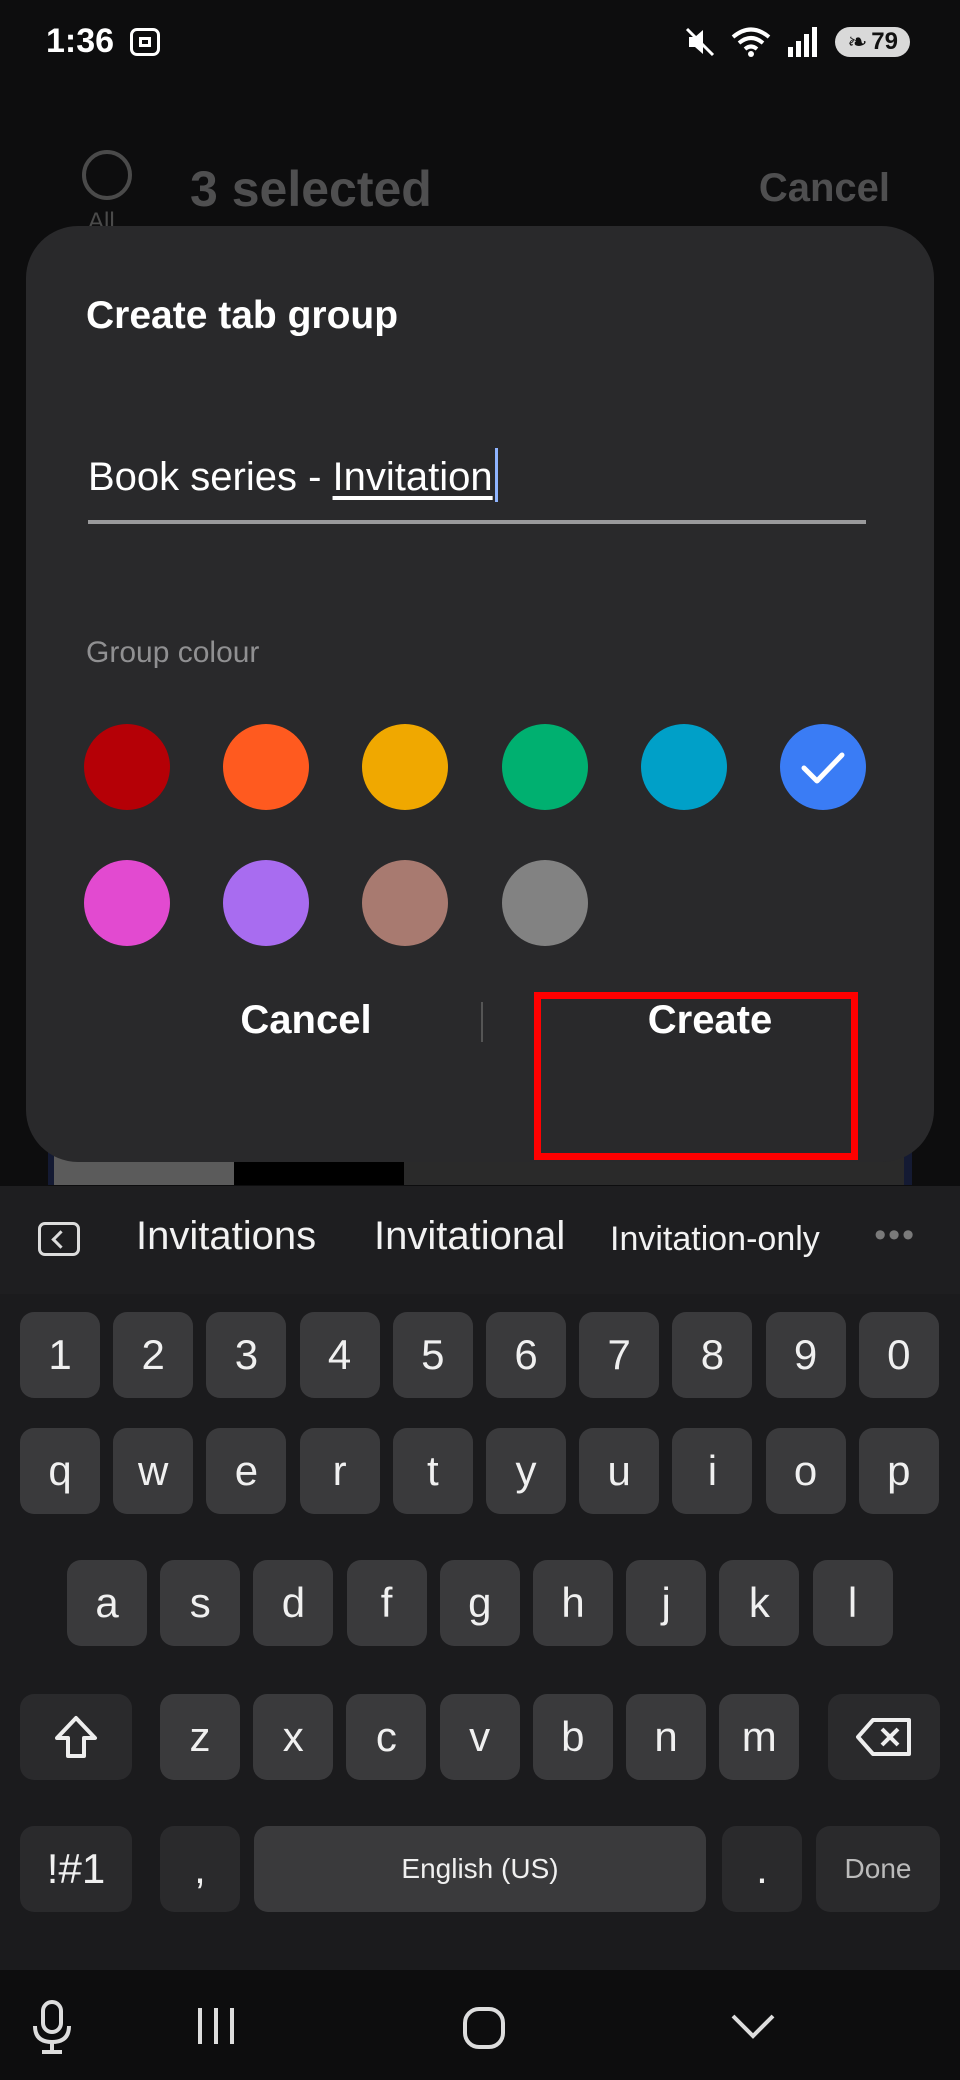 Image resolution: width=960 pixels, height=2080 pixels. I want to click on key-7: 7, so click(619, 1355).